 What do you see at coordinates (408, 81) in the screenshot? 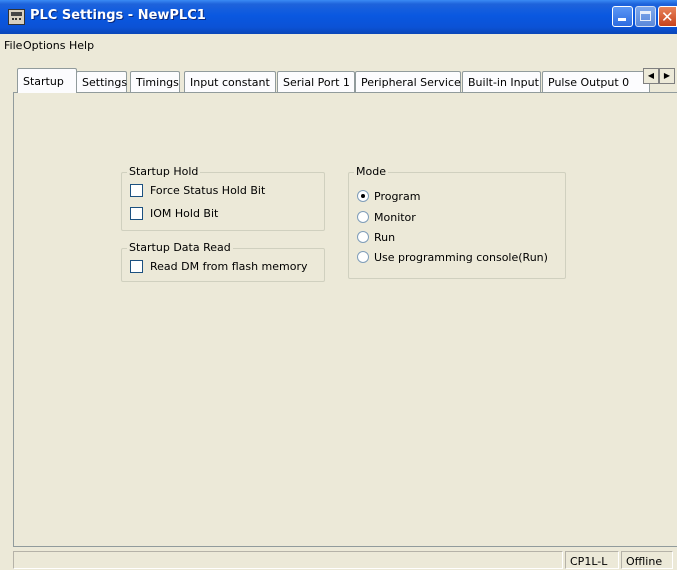
I see `tab-peripheral-service: Peripheral Service` at bounding box center [408, 81].